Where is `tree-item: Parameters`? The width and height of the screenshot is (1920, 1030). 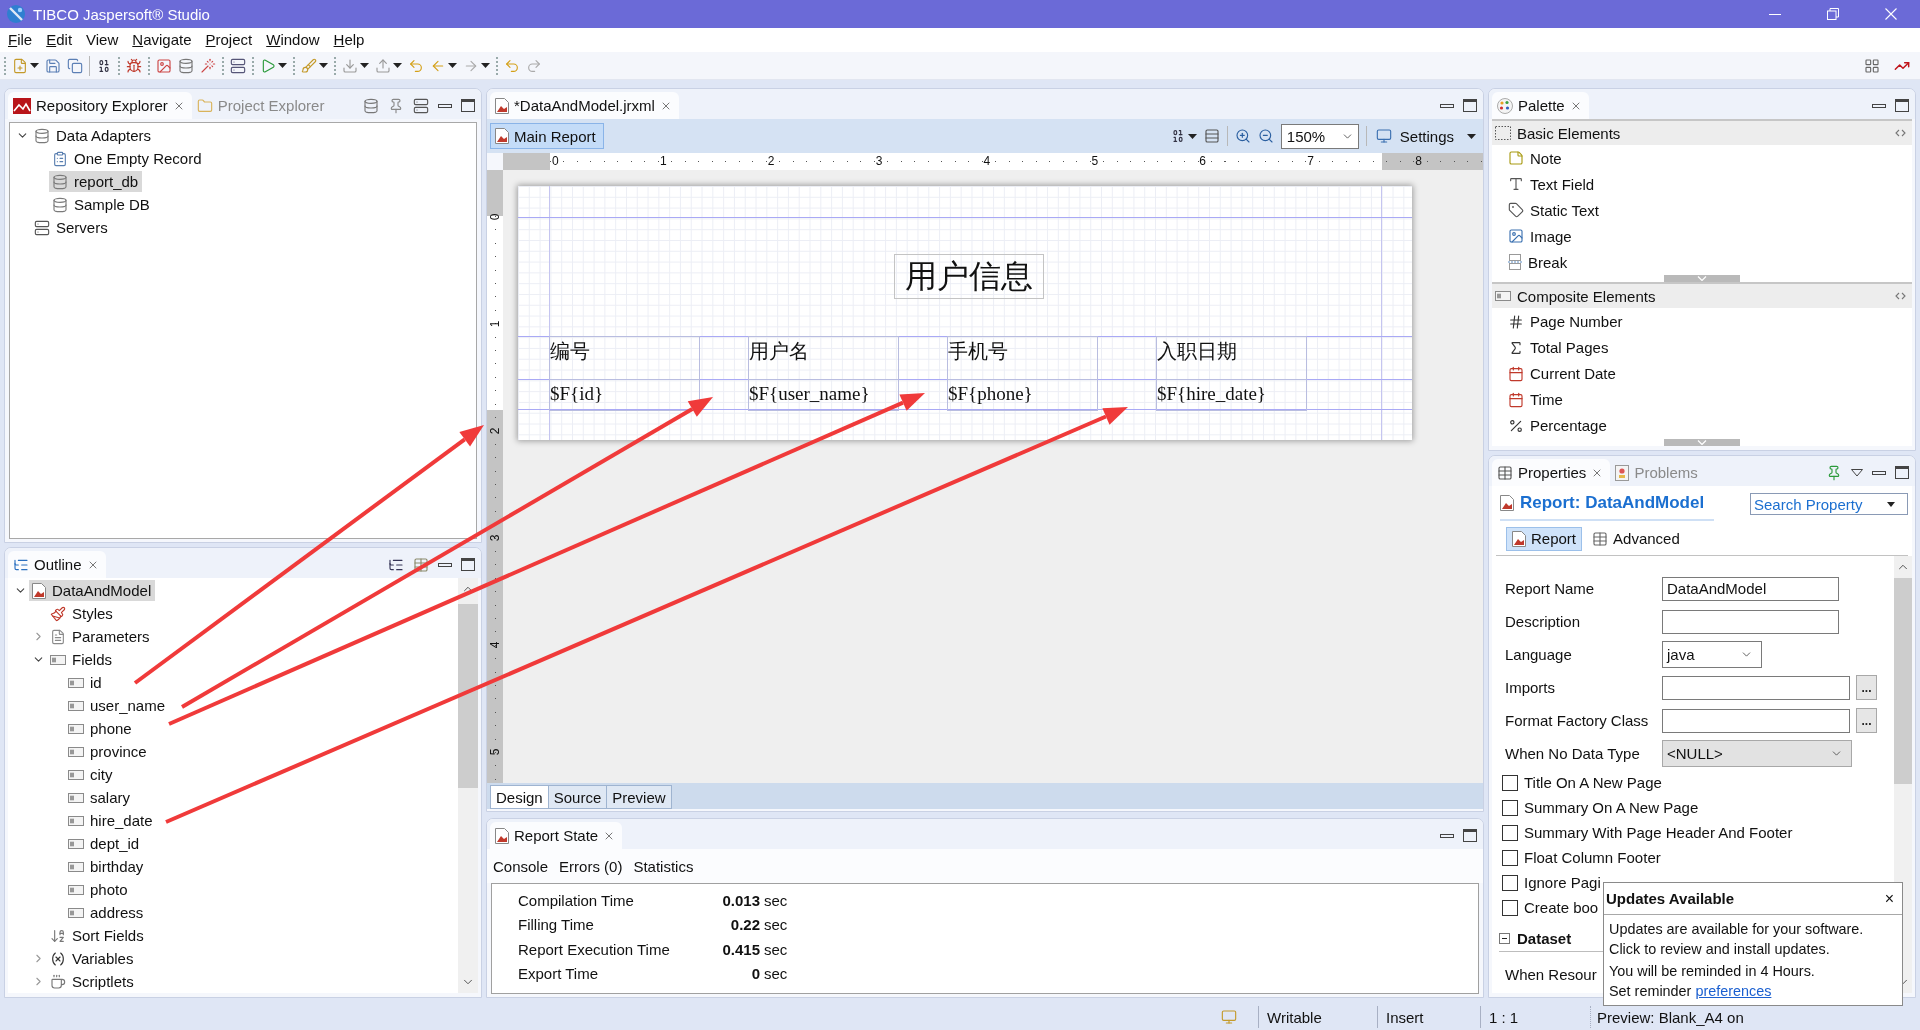
tree-item: Parameters is located at coordinates (100, 636).